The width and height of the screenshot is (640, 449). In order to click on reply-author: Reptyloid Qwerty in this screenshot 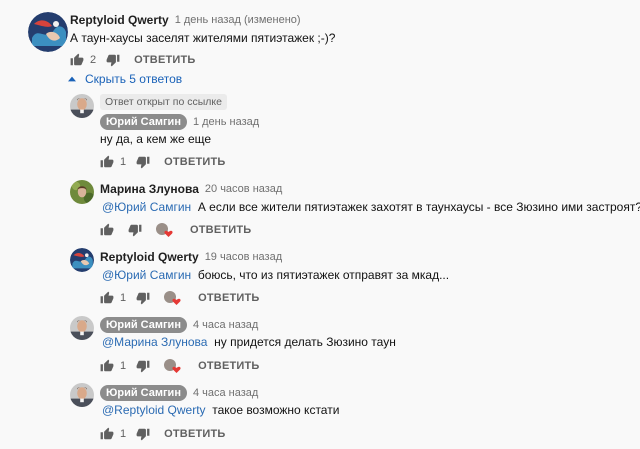, I will do `click(149, 257)`.